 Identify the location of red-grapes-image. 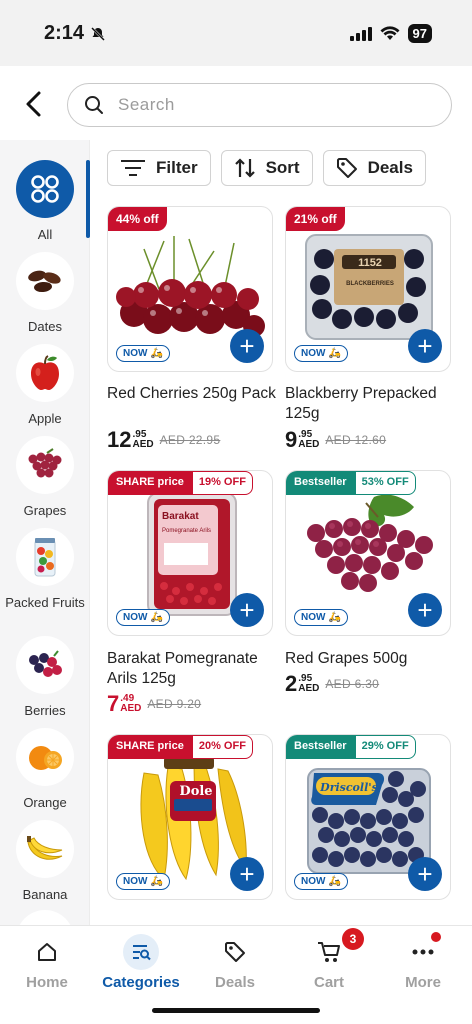
(370, 543).